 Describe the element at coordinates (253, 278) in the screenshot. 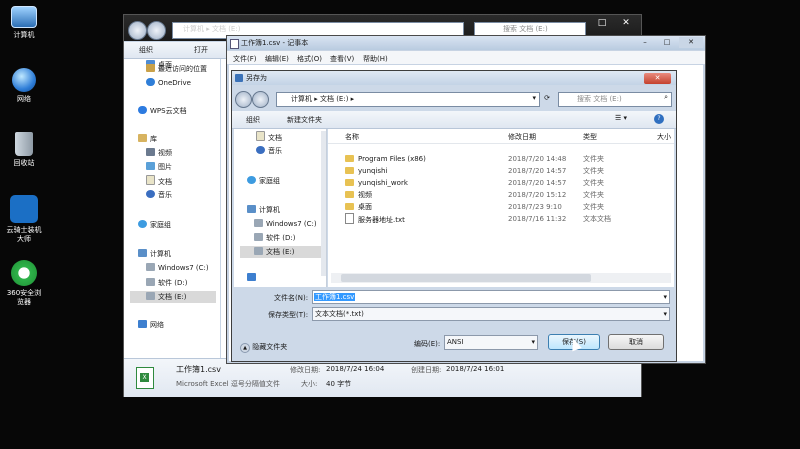

I see `nav-network` at that location.